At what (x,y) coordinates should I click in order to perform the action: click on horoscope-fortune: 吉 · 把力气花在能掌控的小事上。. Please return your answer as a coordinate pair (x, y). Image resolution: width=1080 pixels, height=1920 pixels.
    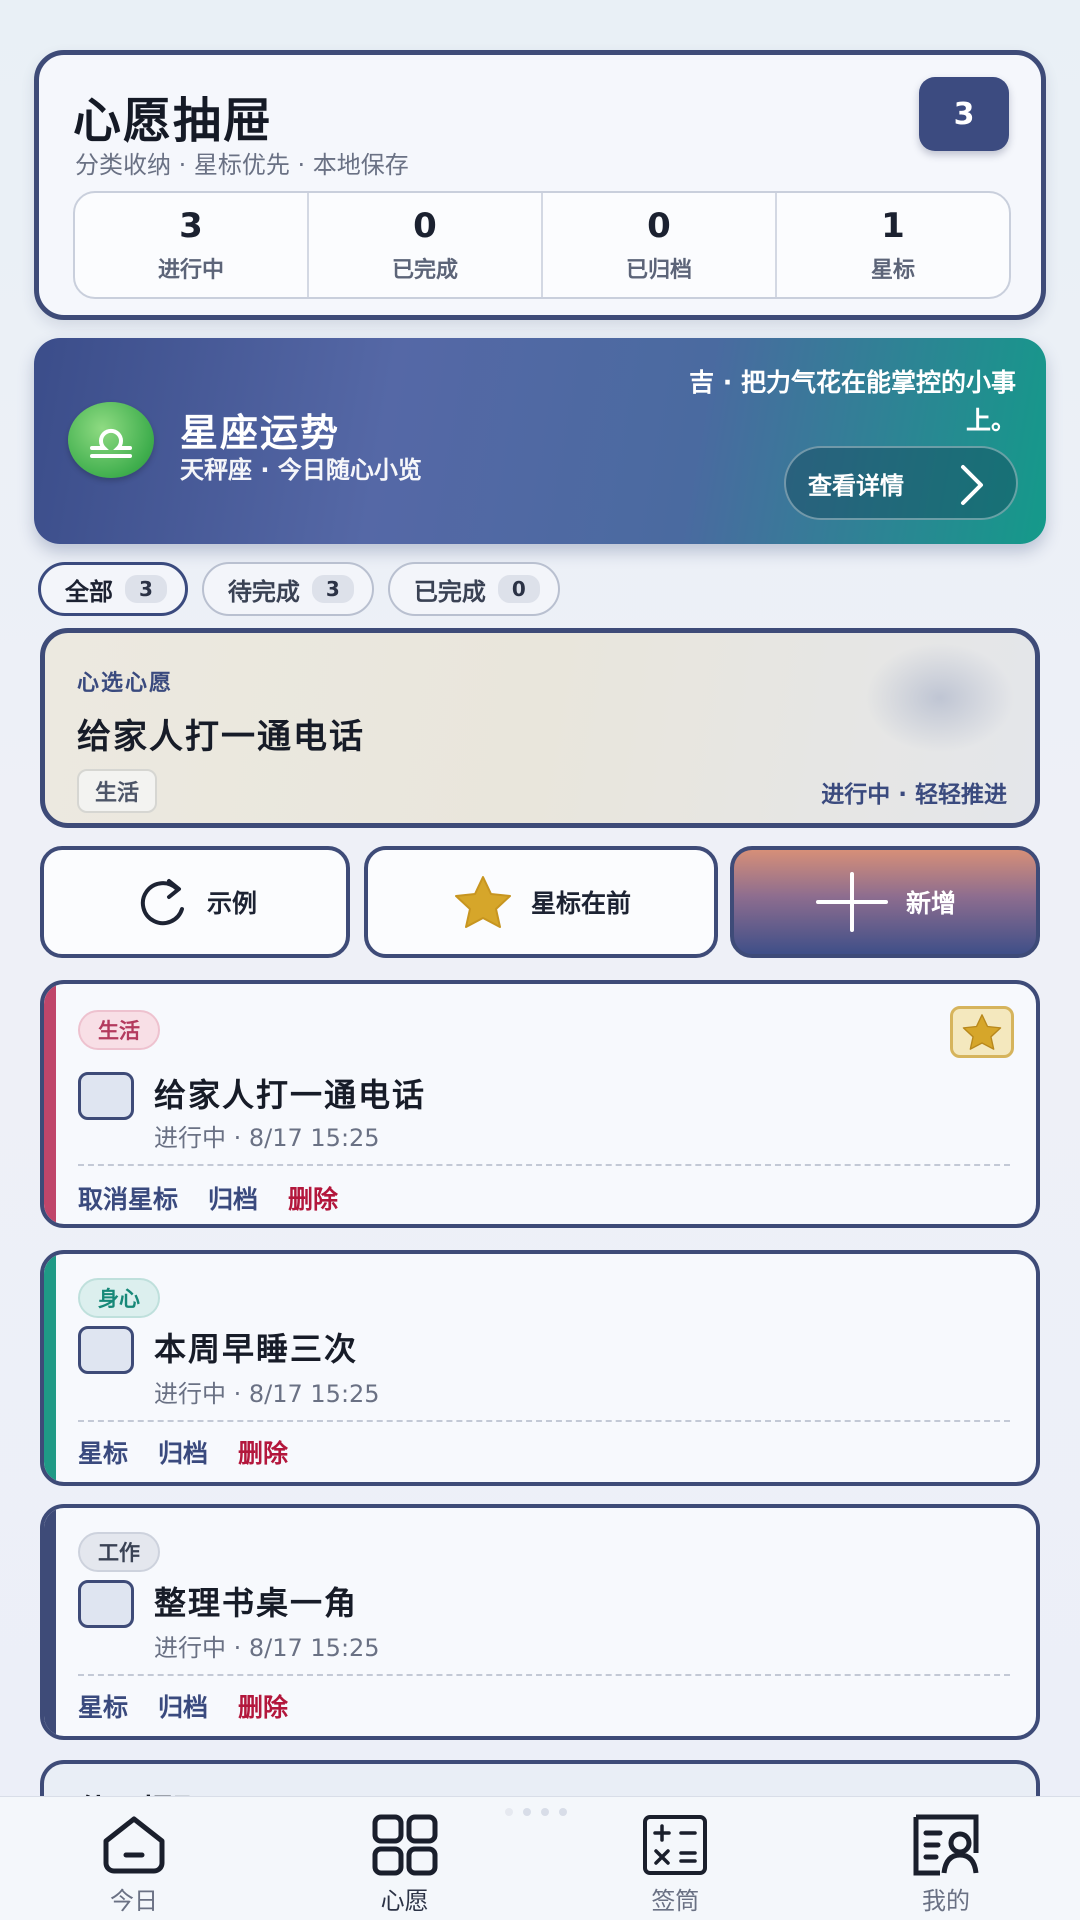
    Looking at the image, I should click on (852, 401).